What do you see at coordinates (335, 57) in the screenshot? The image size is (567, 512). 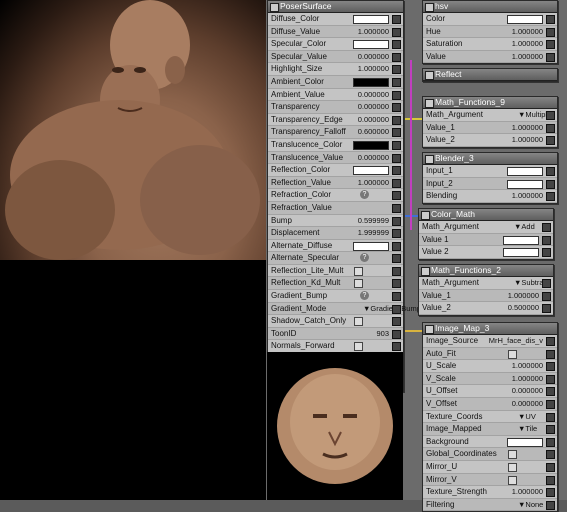 I see `param-row: Specular_Value 0.000000` at bounding box center [335, 57].